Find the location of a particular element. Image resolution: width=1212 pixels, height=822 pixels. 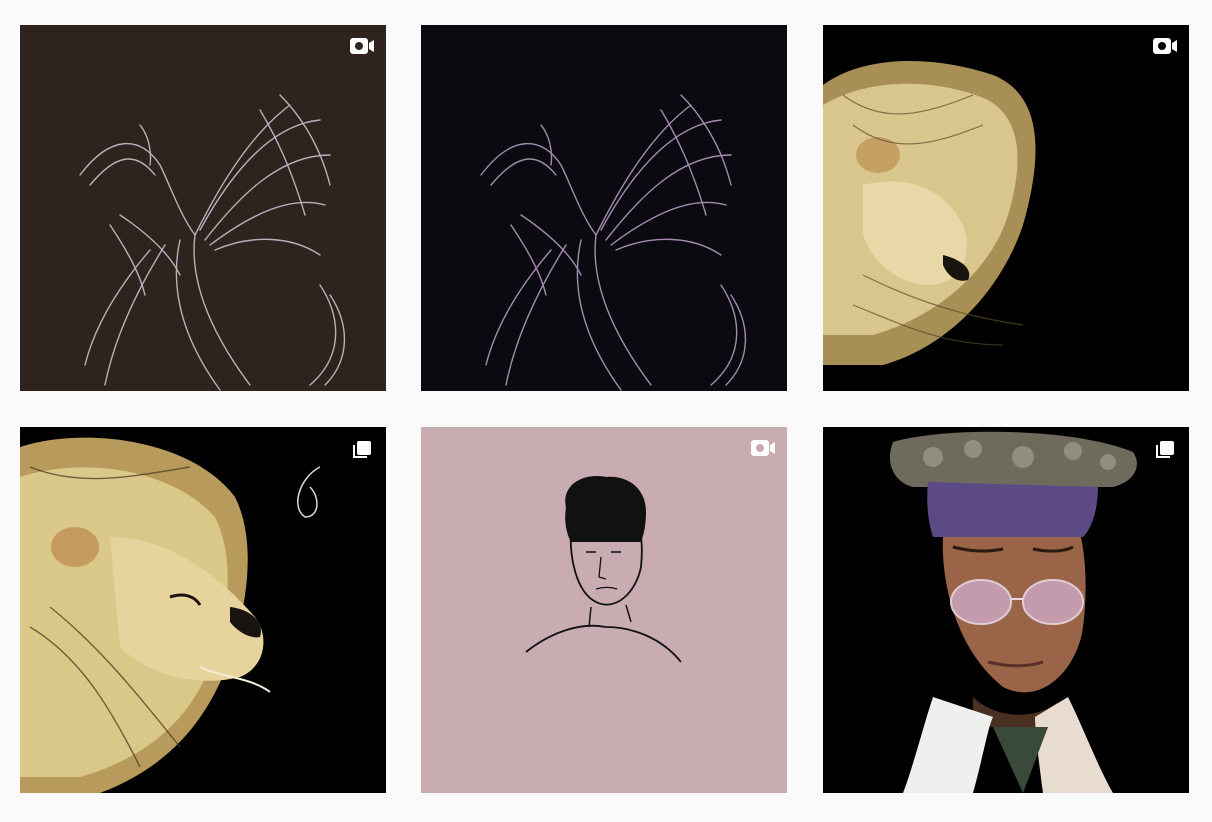

post-image-phoenix-brown is located at coordinates (203, 208).